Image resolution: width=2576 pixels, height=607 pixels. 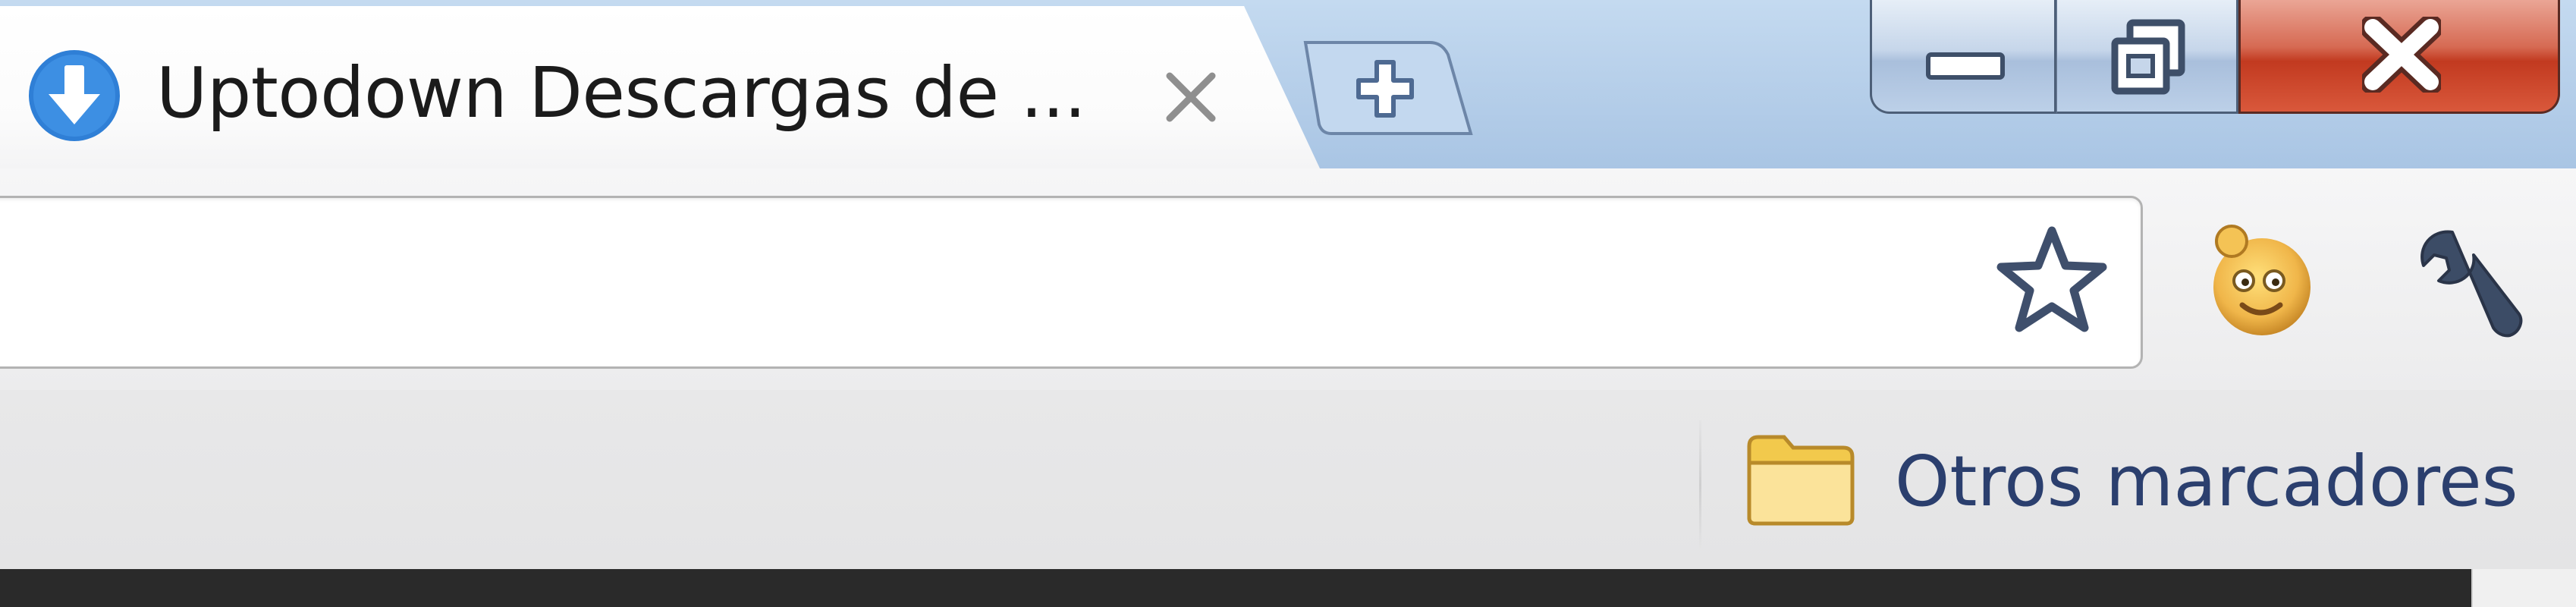 What do you see at coordinates (1965, 66) in the screenshot?
I see `minimize-icon` at bounding box center [1965, 66].